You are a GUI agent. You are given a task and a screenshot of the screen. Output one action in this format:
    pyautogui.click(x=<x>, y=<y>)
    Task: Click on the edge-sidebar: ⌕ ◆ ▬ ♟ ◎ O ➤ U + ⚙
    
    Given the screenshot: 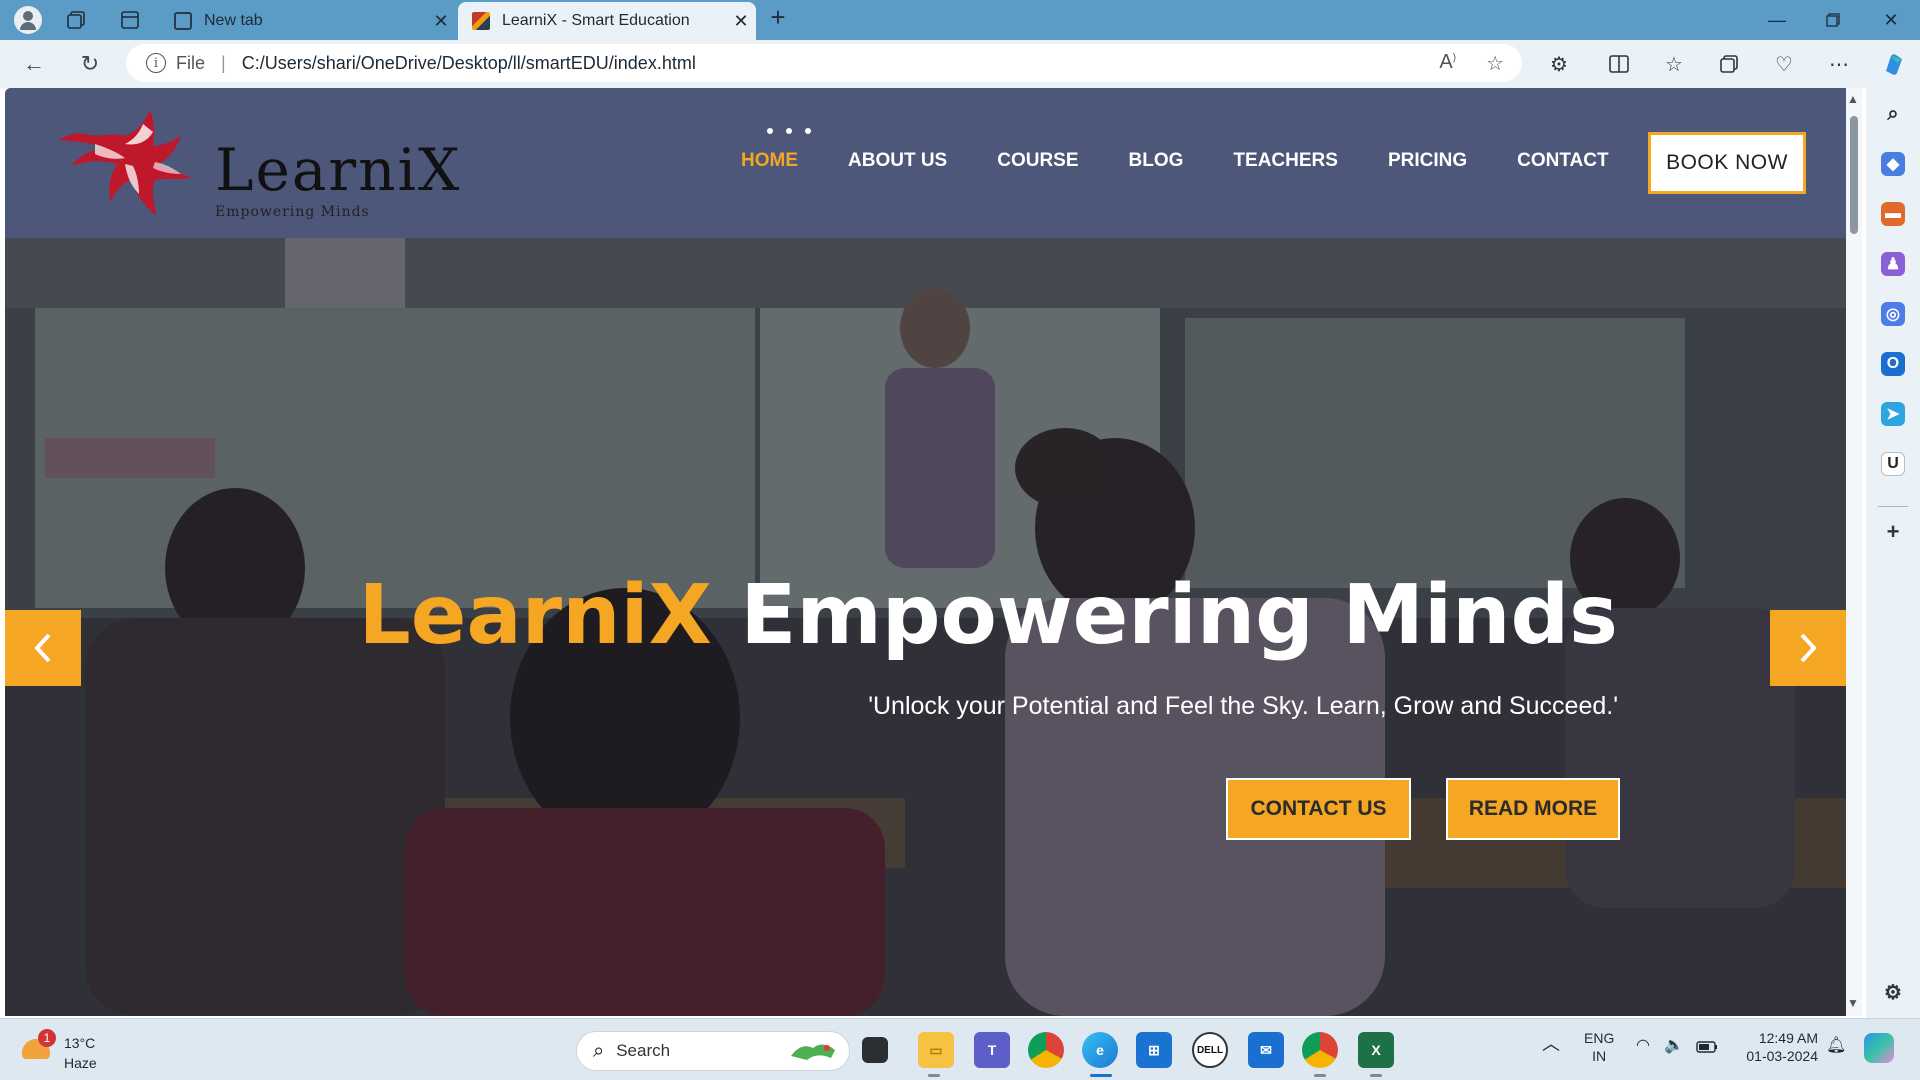 What is the action you would take?
    pyautogui.click(x=1893, y=553)
    